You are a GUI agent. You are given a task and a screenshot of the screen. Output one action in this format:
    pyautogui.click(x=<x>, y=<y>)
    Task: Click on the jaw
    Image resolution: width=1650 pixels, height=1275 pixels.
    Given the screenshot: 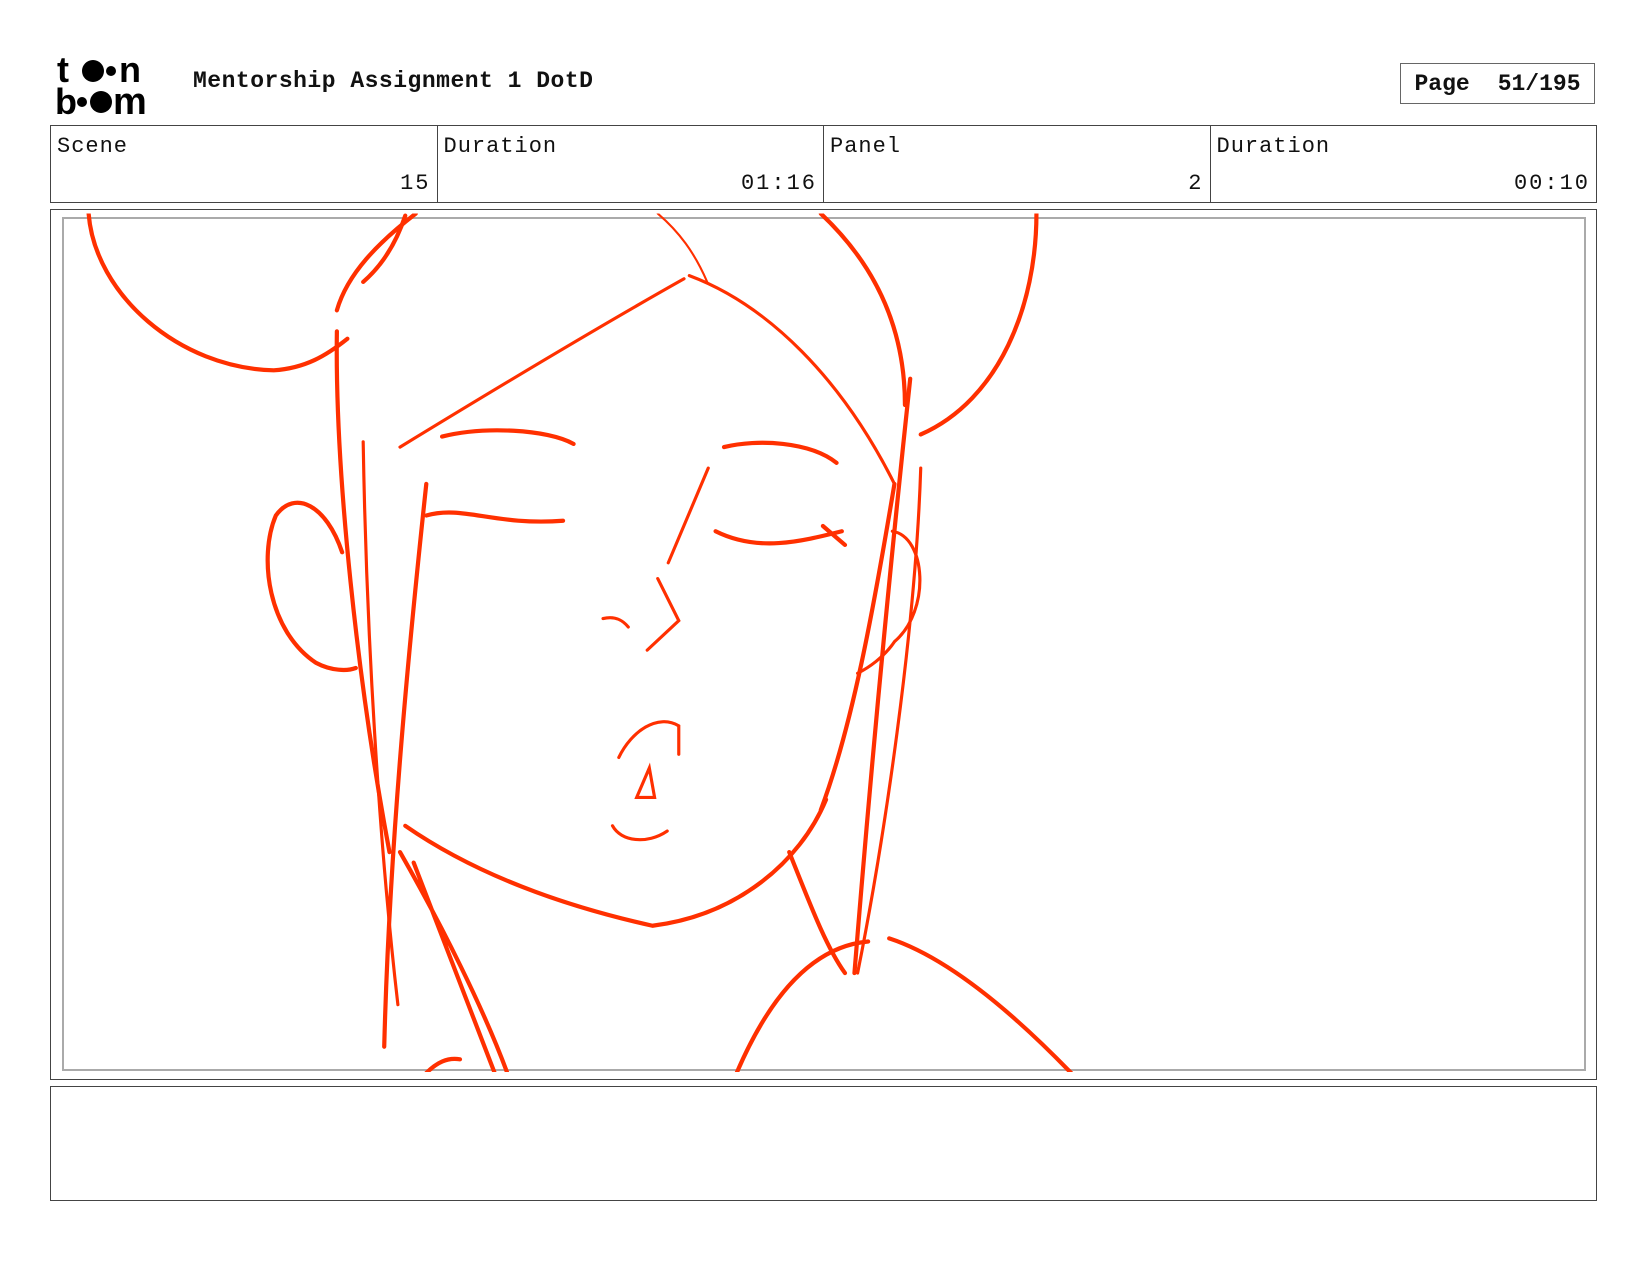 What is the action you would take?
    pyautogui.click(x=616, y=862)
    